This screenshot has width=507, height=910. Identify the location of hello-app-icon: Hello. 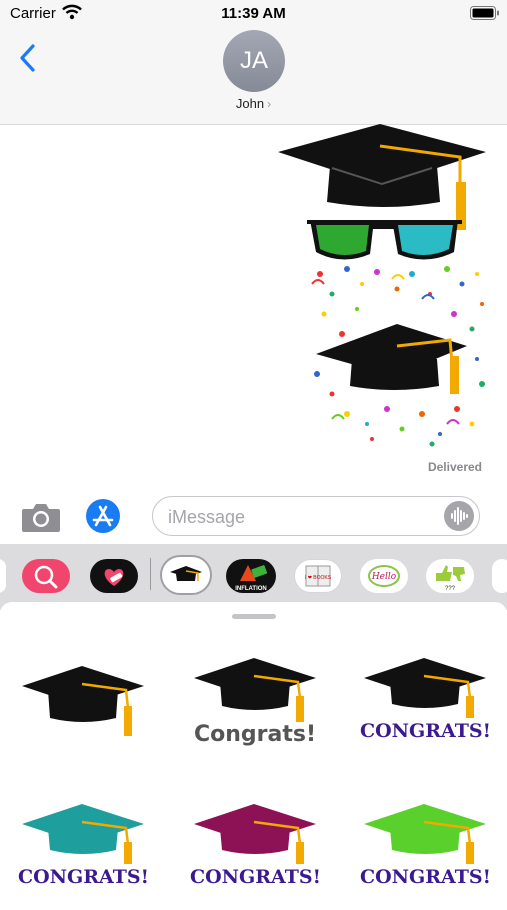
(384, 576).